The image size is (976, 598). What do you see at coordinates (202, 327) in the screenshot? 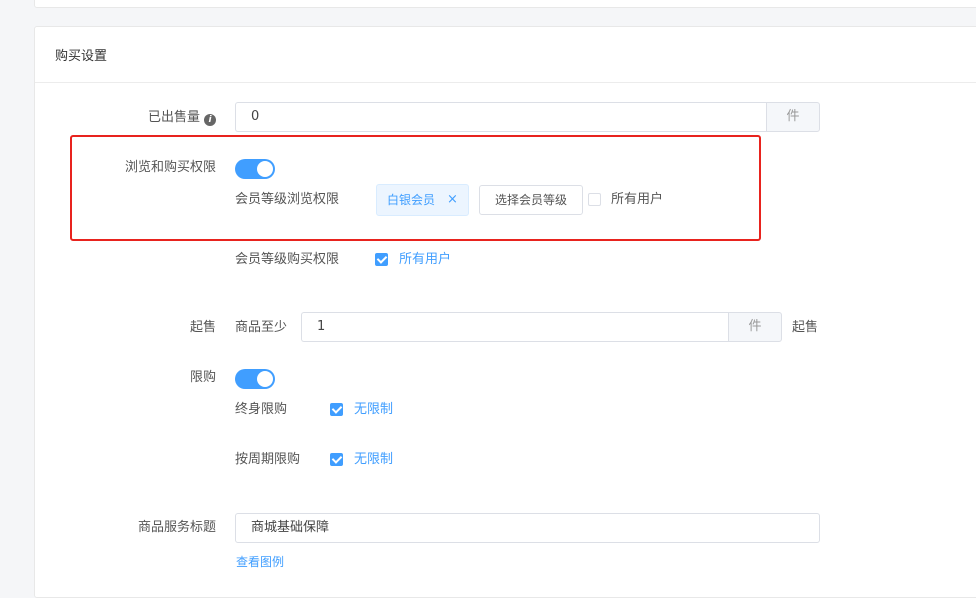
I see `min-purchase-label: 起售` at bounding box center [202, 327].